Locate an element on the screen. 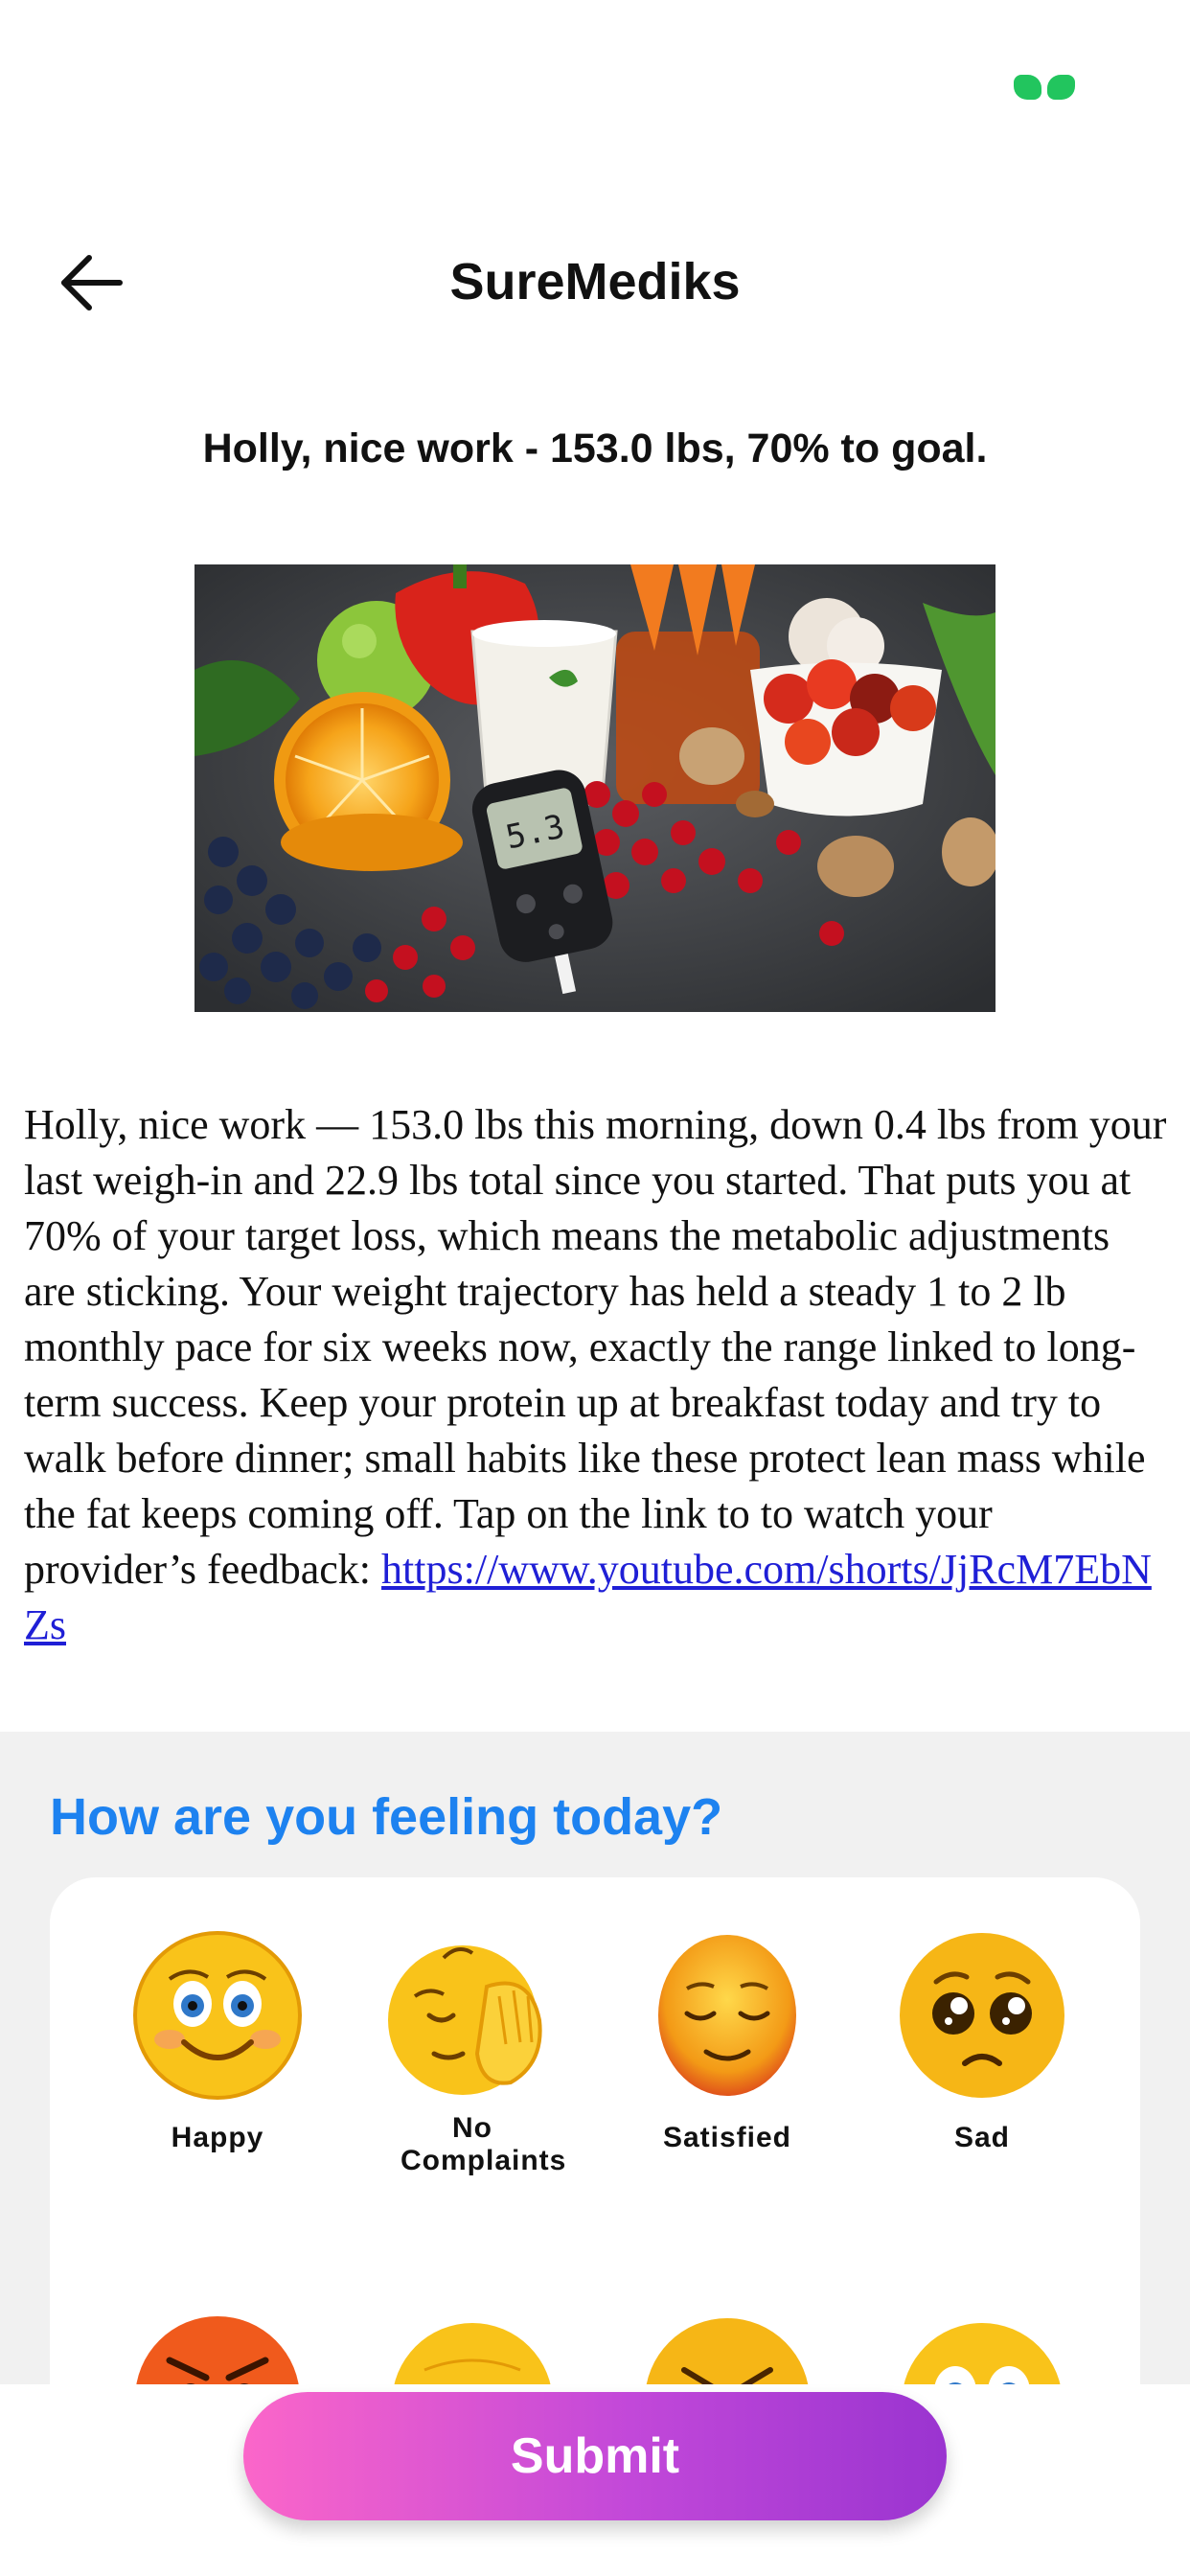 This screenshot has height=2576, width=1190. healthy-food-glucose-meter-photo: 5.3 is located at coordinates (595, 788).